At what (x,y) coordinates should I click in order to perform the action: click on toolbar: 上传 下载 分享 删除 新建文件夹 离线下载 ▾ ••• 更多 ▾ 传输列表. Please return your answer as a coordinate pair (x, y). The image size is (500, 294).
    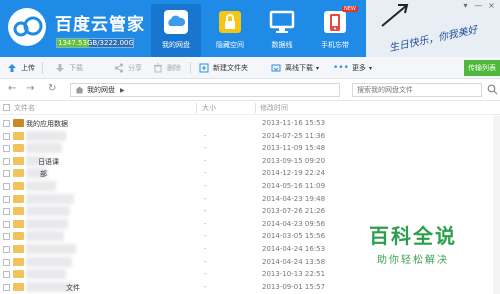
    Looking at the image, I should click on (250, 68).